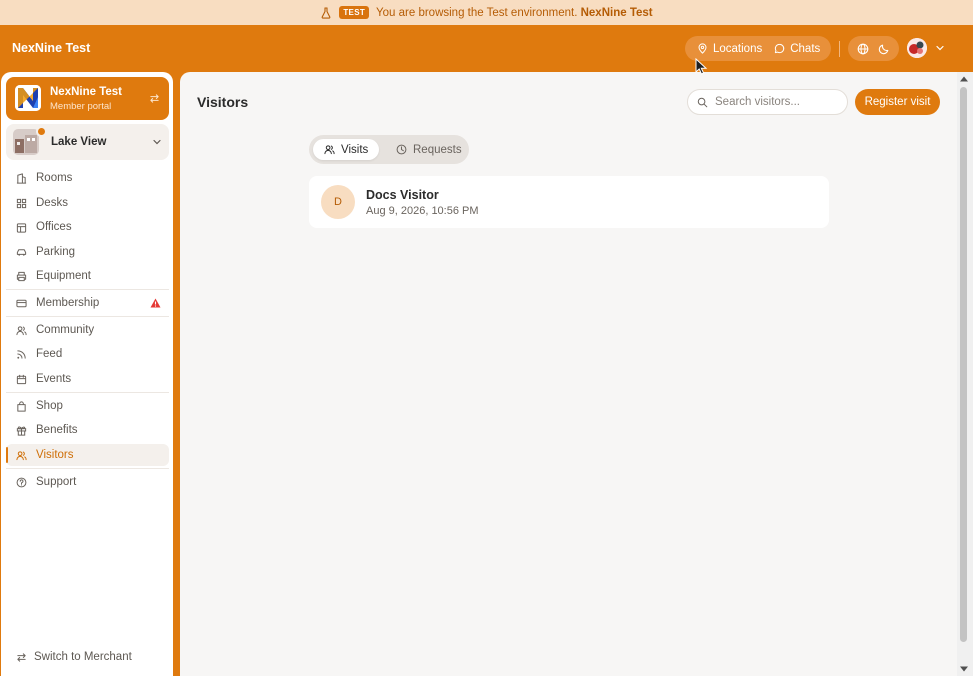 The image size is (973, 676). What do you see at coordinates (21, 379) in the screenshot?
I see `calendar-icon` at bounding box center [21, 379].